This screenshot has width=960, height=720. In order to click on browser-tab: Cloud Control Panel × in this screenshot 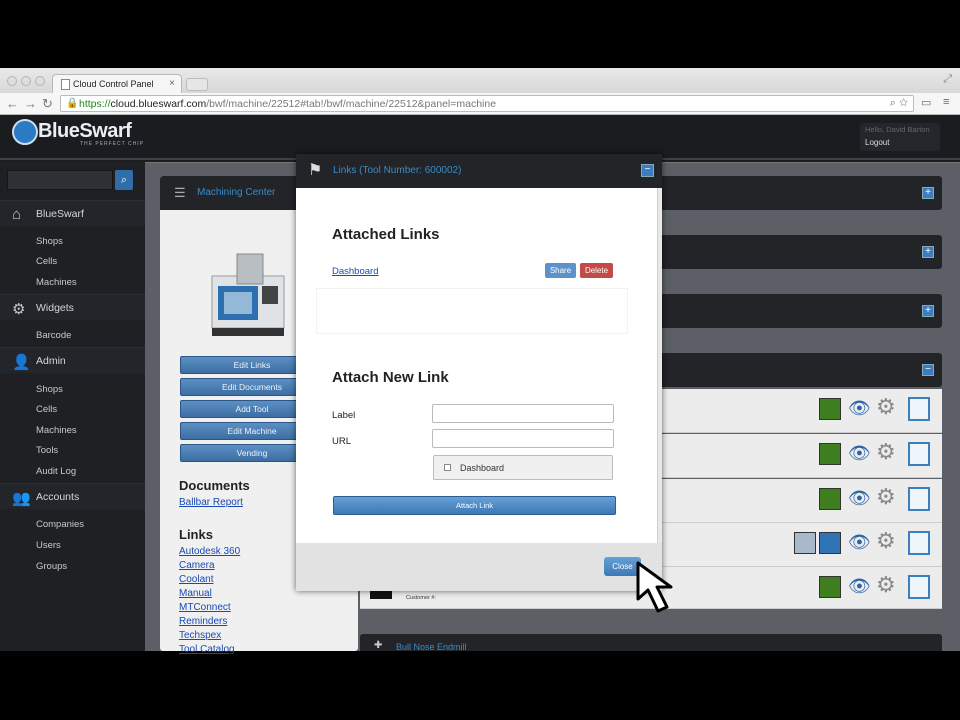, I will do `click(117, 84)`.